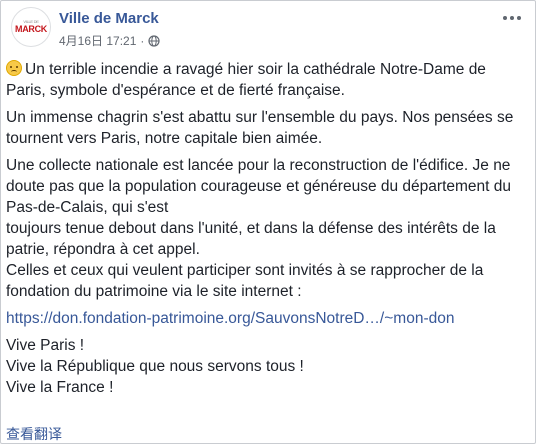  I want to click on page-name-link: Ville de Marck, so click(109, 18).